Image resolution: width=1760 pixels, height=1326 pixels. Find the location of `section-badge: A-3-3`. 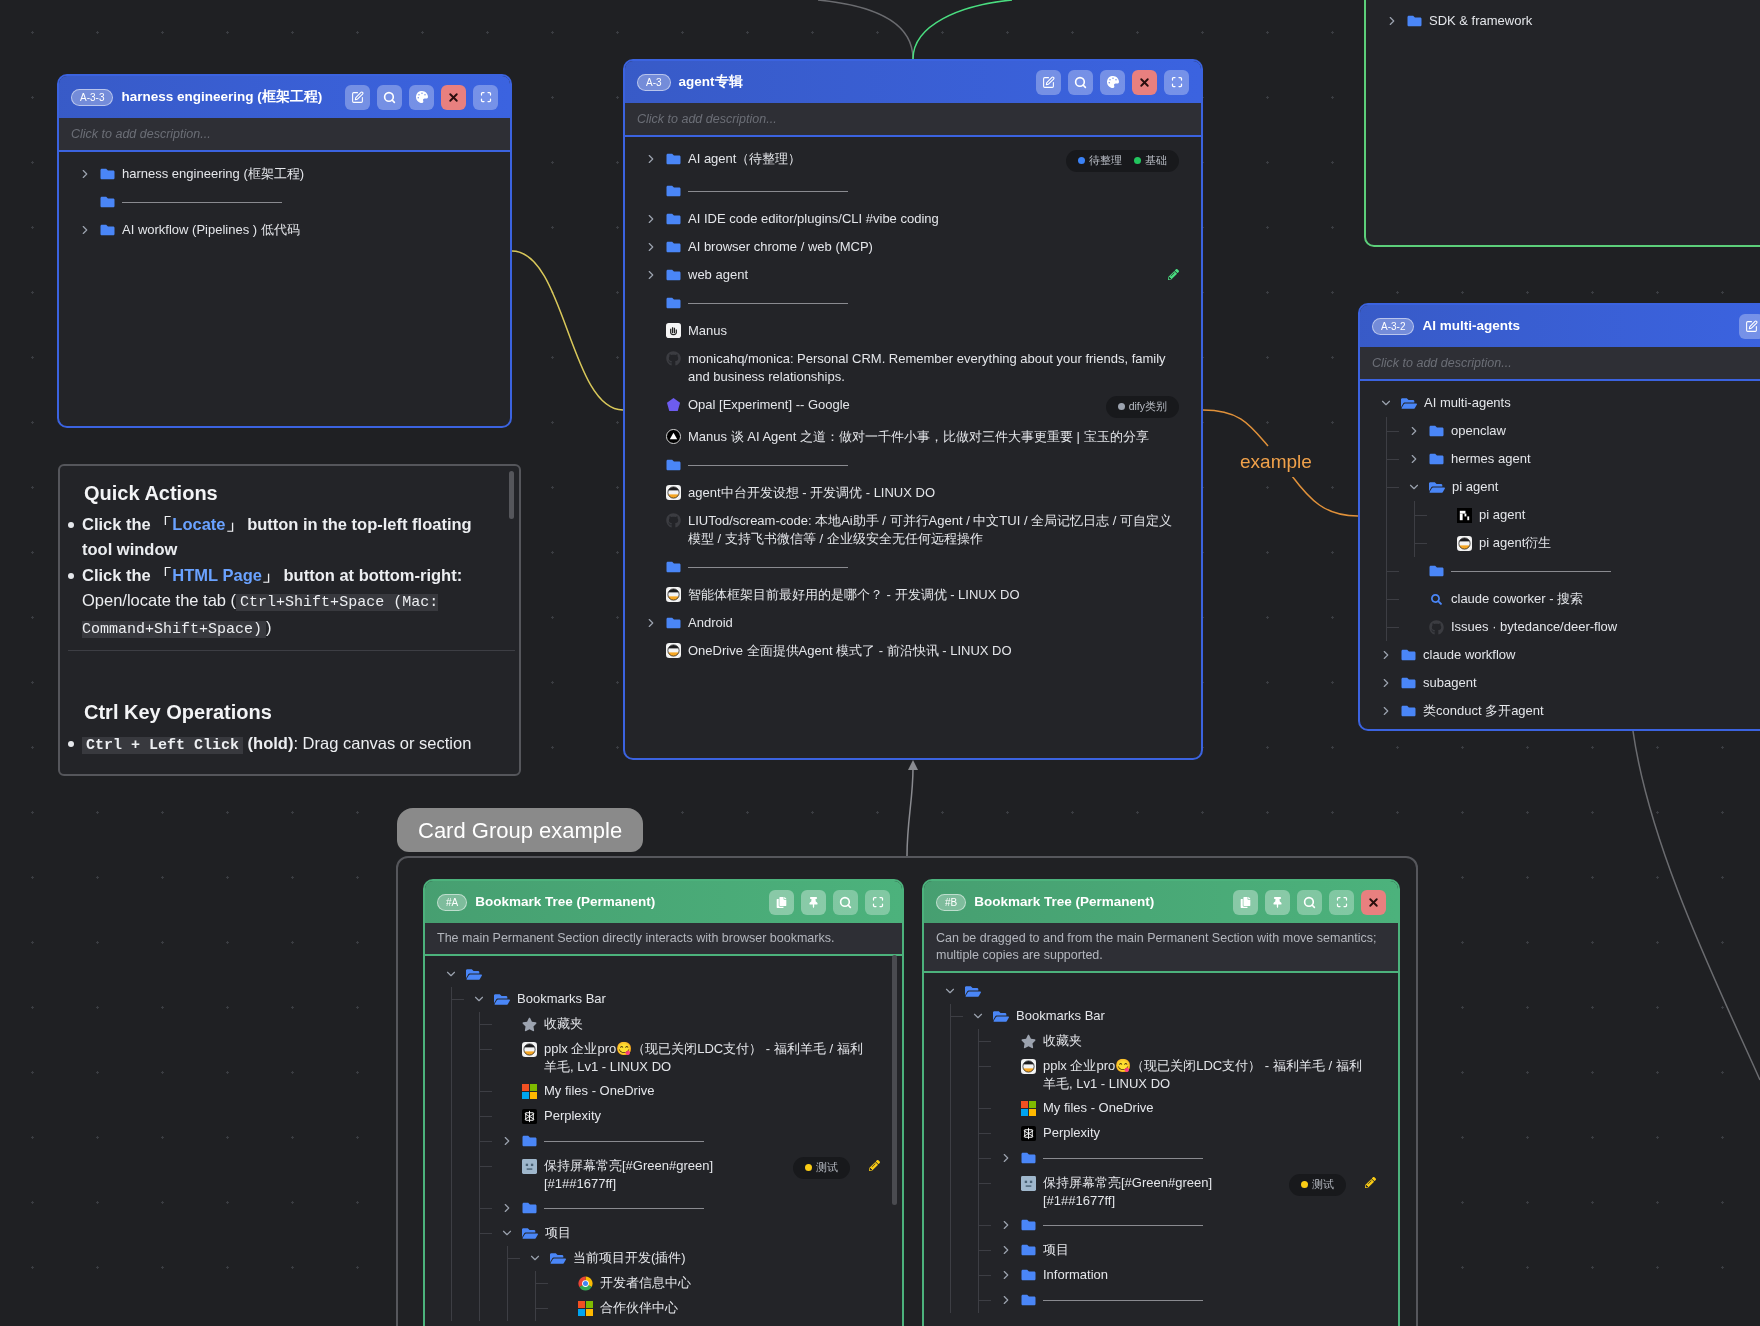

section-badge: A-3-3 is located at coordinates (92, 97).